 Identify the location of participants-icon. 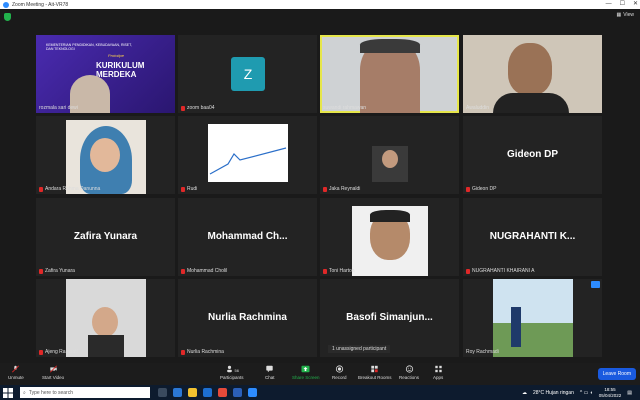
(229, 369).